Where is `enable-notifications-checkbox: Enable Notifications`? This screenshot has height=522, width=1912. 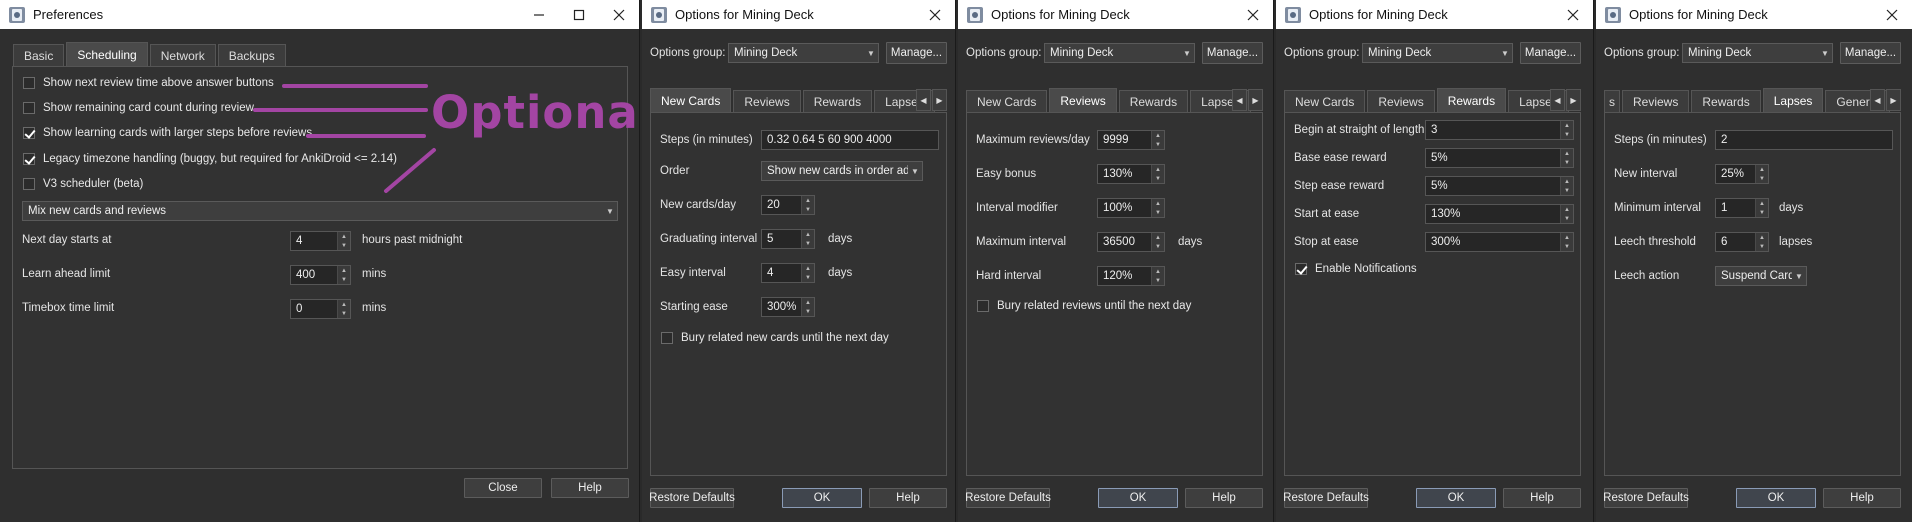 enable-notifications-checkbox: Enable Notifications is located at coordinates (1356, 269).